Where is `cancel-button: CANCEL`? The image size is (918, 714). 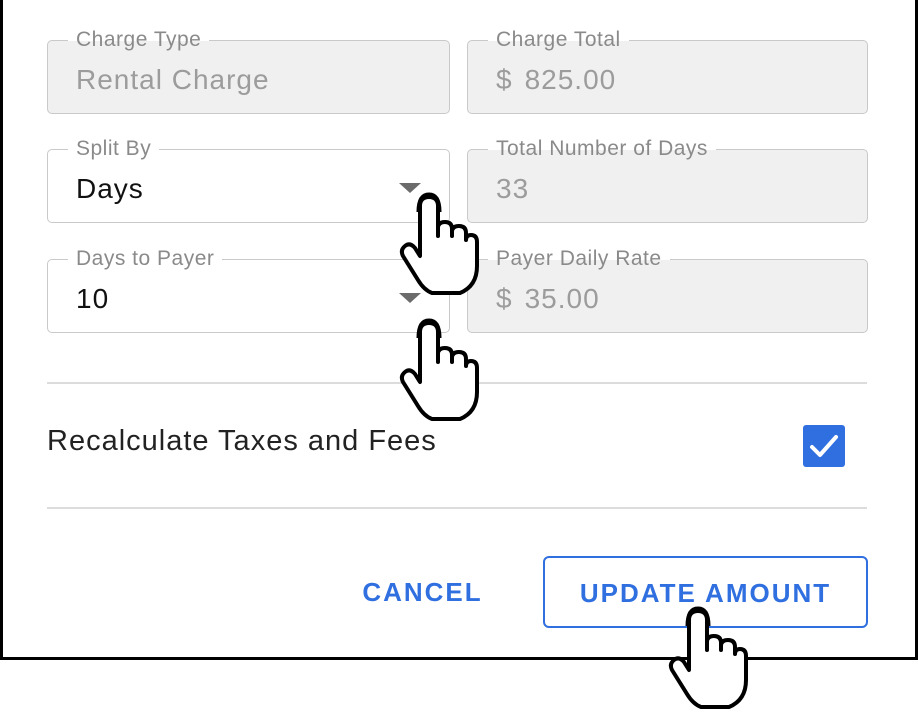 cancel-button: CANCEL is located at coordinates (422, 591).